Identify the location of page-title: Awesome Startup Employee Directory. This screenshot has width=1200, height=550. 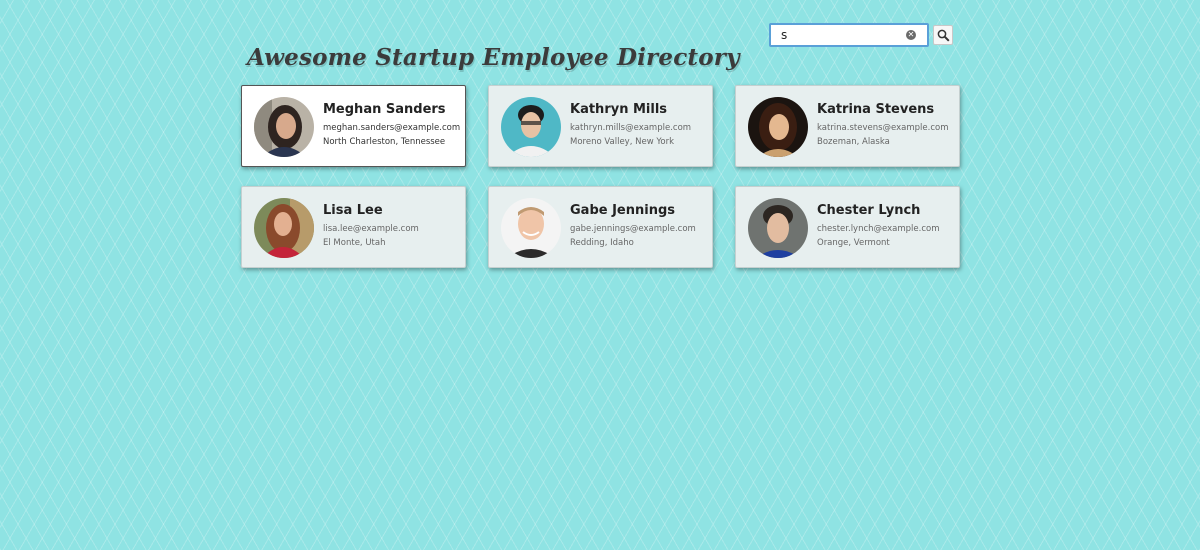
(493, 58).